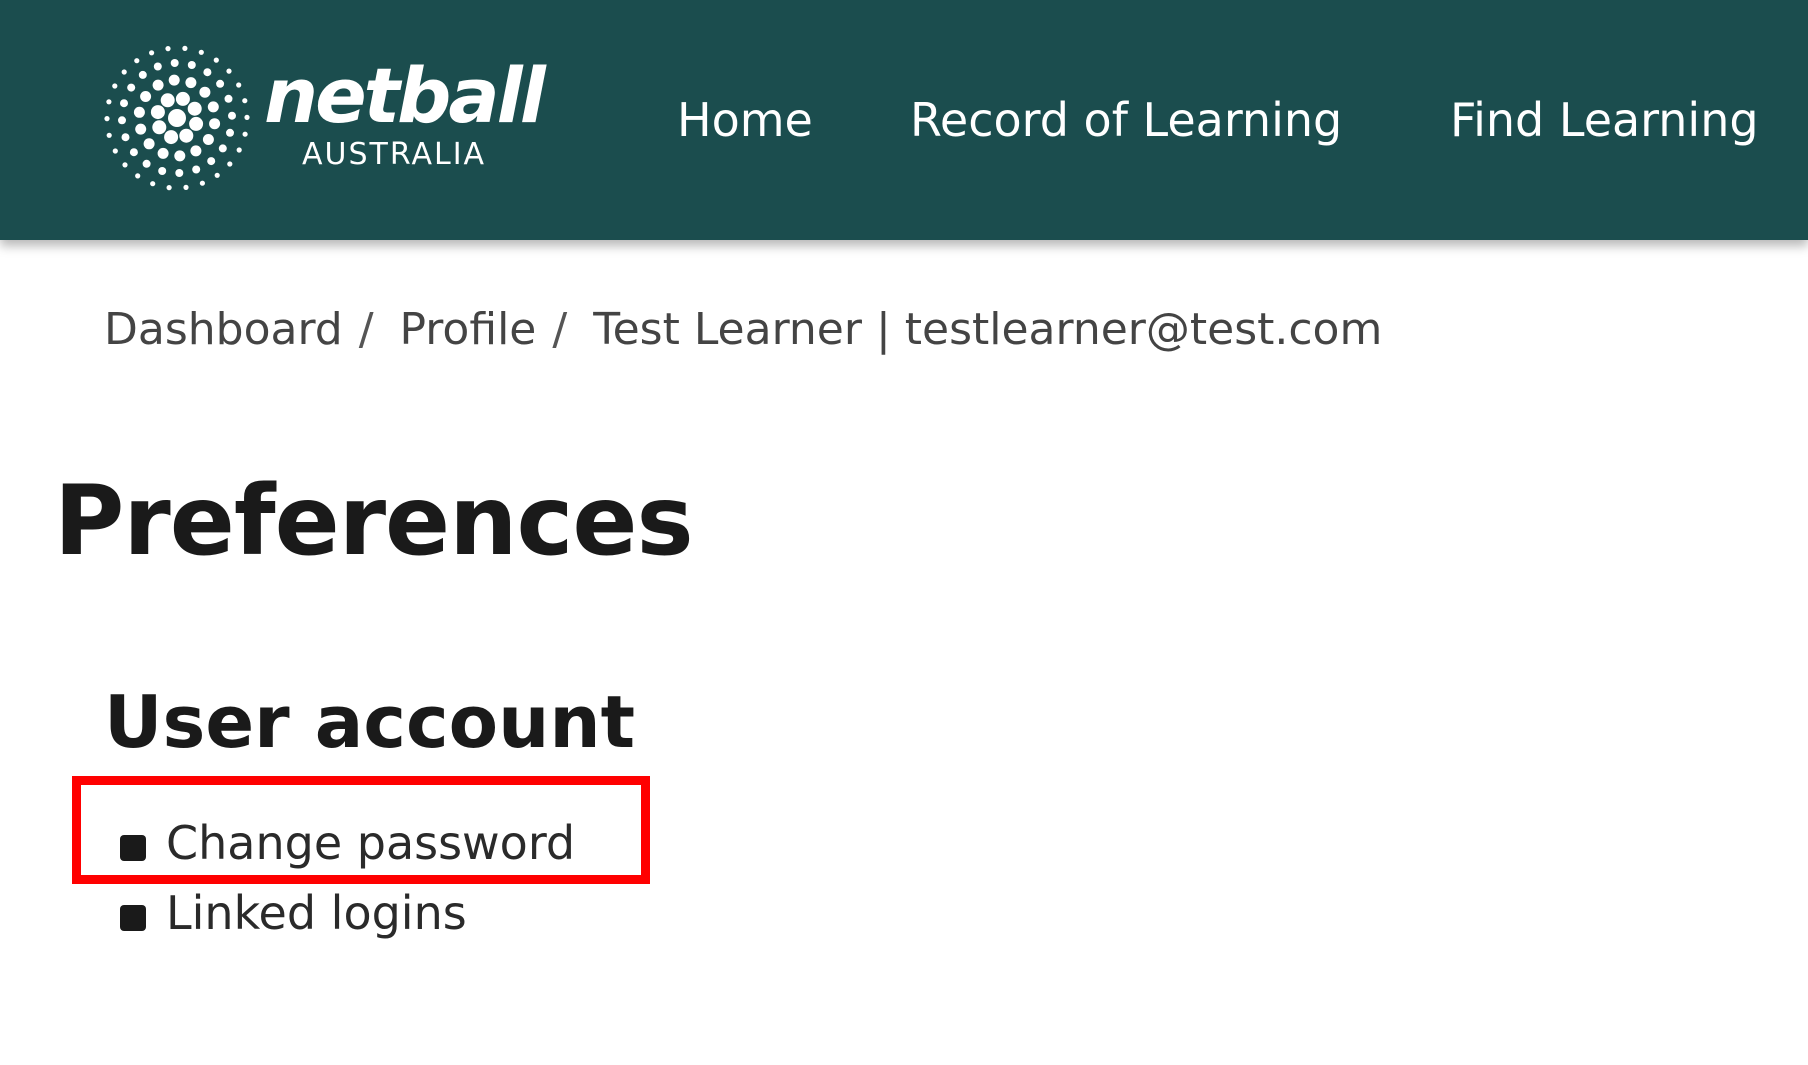 The width and height of the screenshot is (1808, 1065). I want to click on breadcrumb-profile: Profile, so click(468, 329).